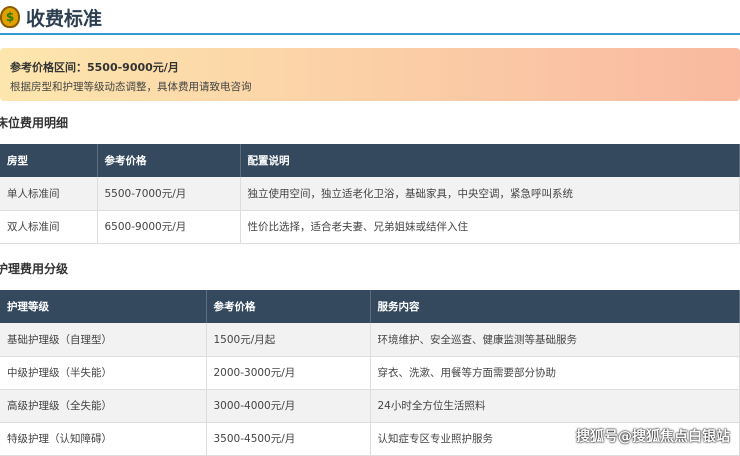  I want to click on column-header: 房型, so click(49, 160).